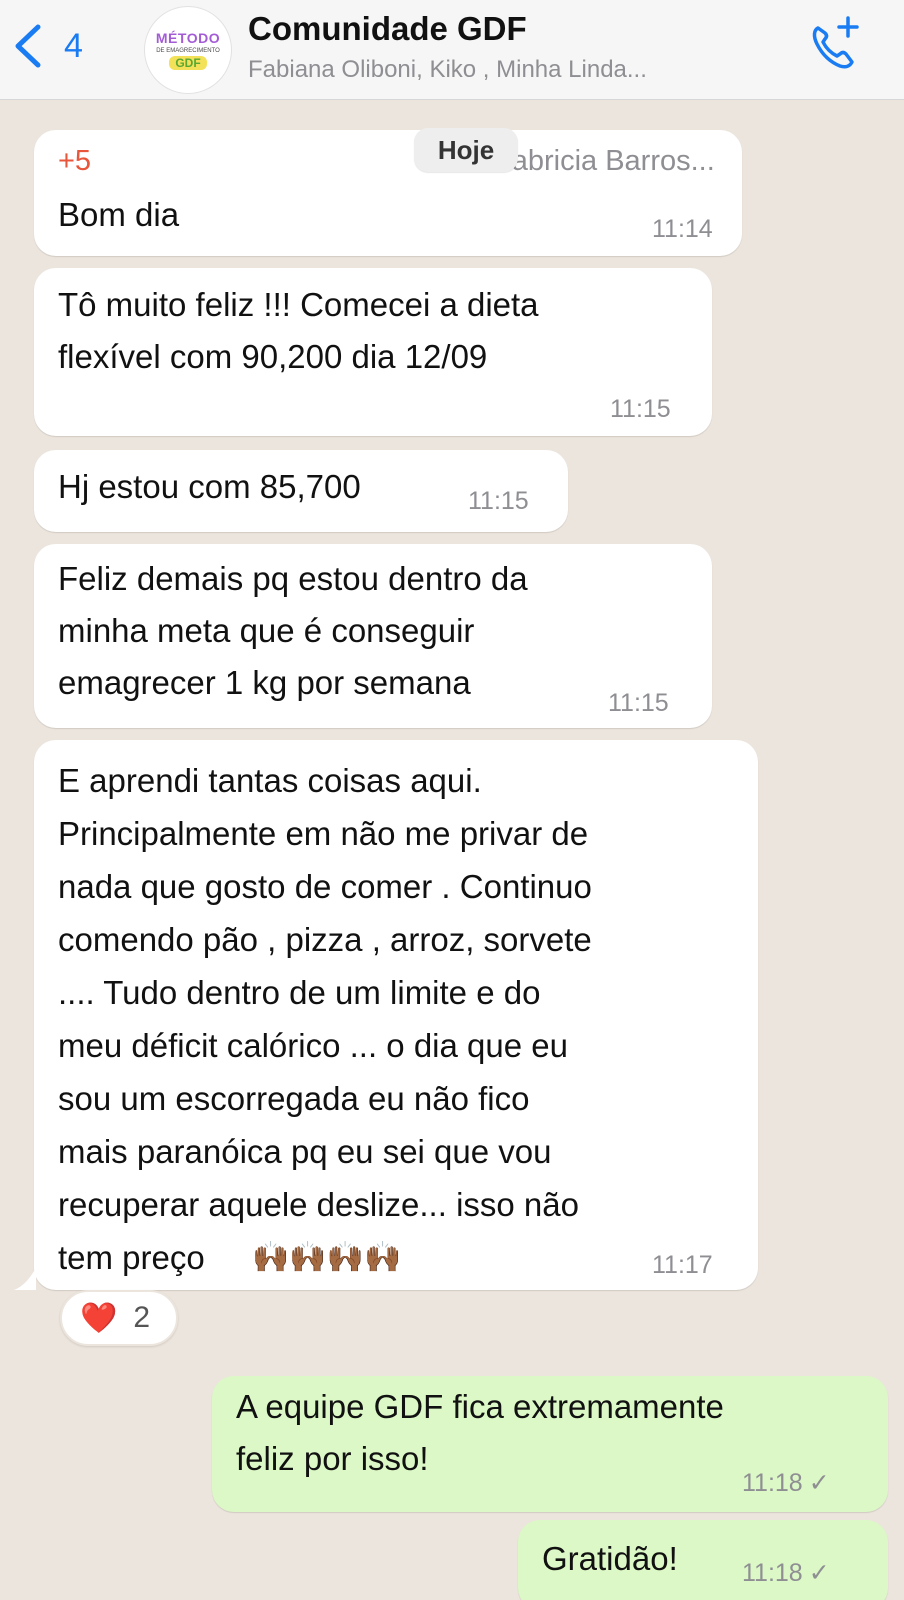  What do you see at coordinates (142, 1317) in the screenshot?
I see `reaction-count: 2` at bounding box center [142, 1317].